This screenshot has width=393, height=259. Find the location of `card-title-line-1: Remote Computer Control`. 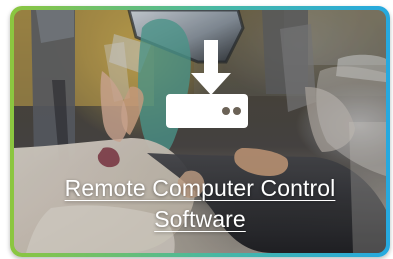

card-title-line-1: Remote Computer Control is located at coordinates (200, 188).